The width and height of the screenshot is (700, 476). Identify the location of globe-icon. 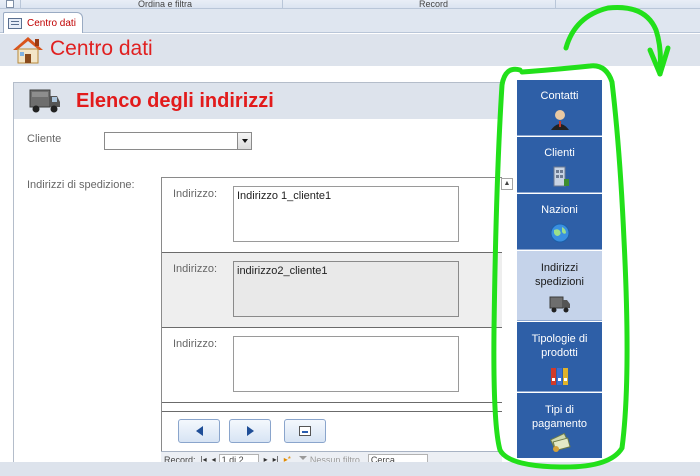
(560, 233).